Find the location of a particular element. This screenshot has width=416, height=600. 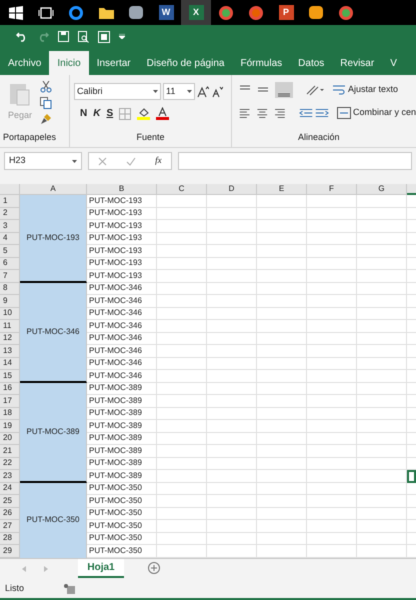

active-cell is located at coordinates (411, 476).